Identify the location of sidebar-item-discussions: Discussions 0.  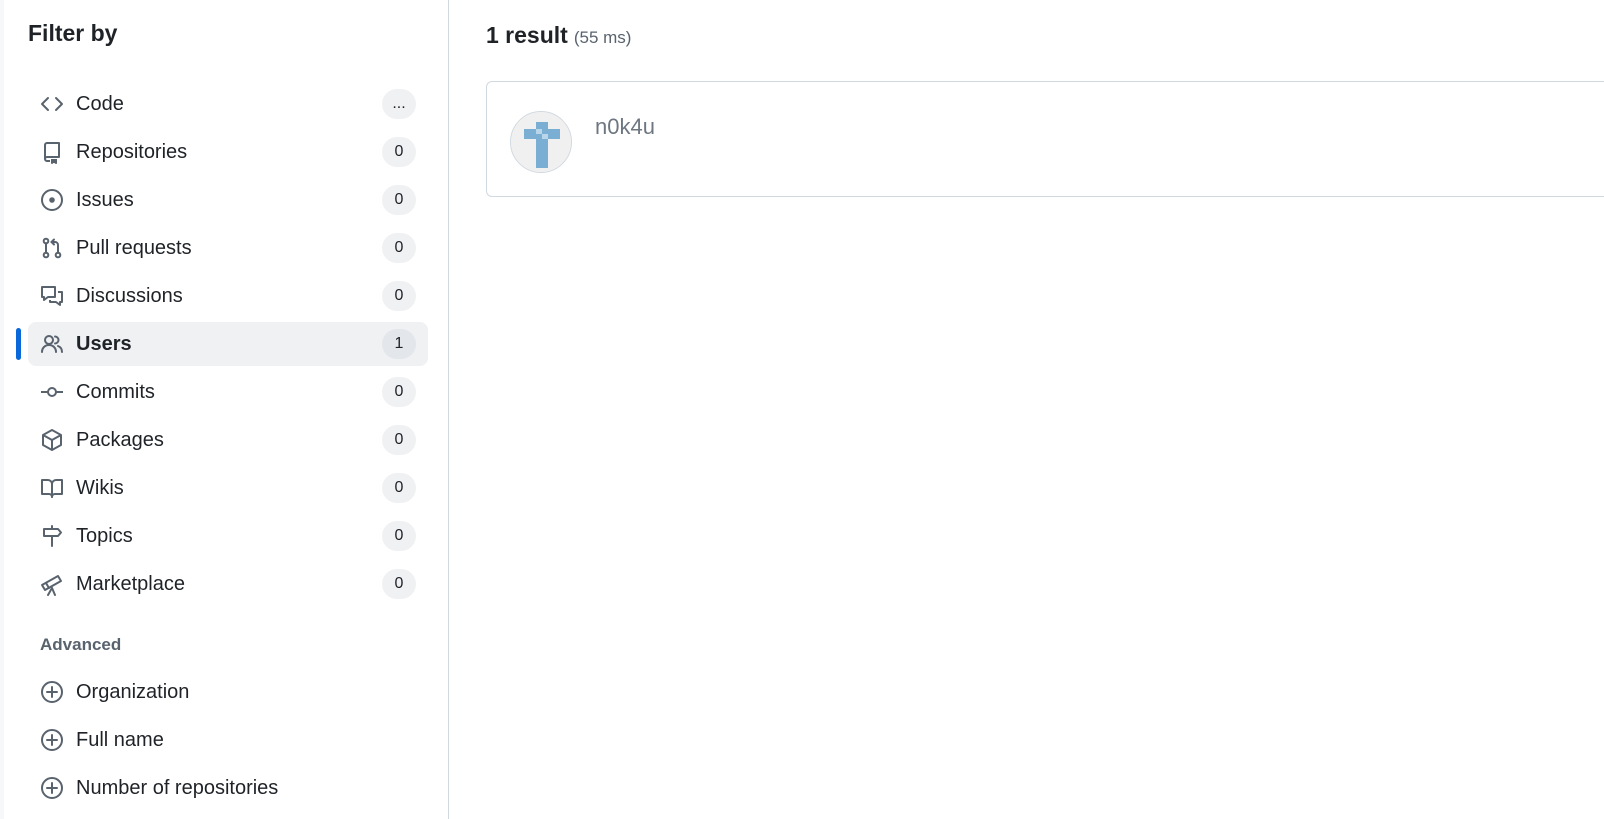
(228, 296).